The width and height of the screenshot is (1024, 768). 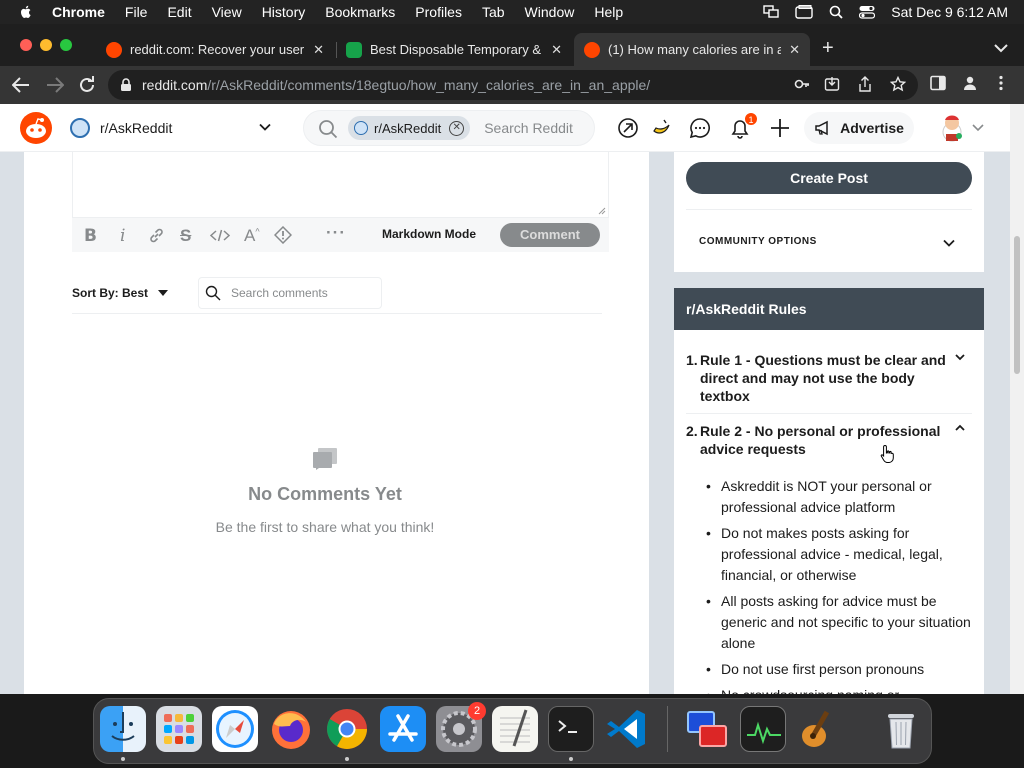 What do you see at coordinates (227, 12) in the screenshot?
I see `menu-view: View` at bounding box center [227, 12].